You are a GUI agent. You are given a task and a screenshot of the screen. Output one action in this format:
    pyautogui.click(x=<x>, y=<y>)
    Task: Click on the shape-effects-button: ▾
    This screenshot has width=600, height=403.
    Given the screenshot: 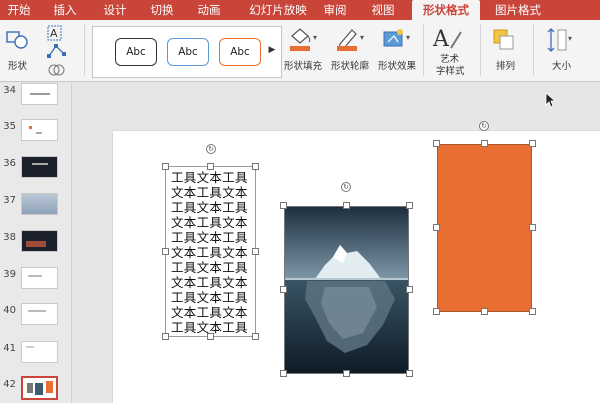 What is the action you would take?
    pyautogui.click(x=397, y=40)
    